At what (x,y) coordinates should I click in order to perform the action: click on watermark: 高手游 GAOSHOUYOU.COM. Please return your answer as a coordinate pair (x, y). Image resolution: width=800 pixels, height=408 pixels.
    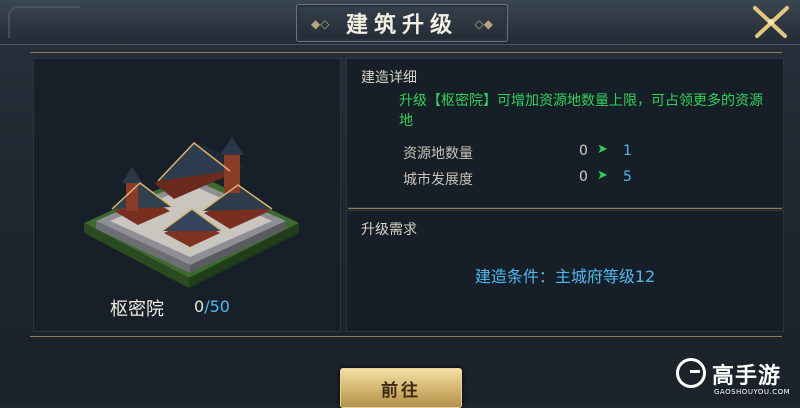
    Looking at the image, I should click on (737, 378).